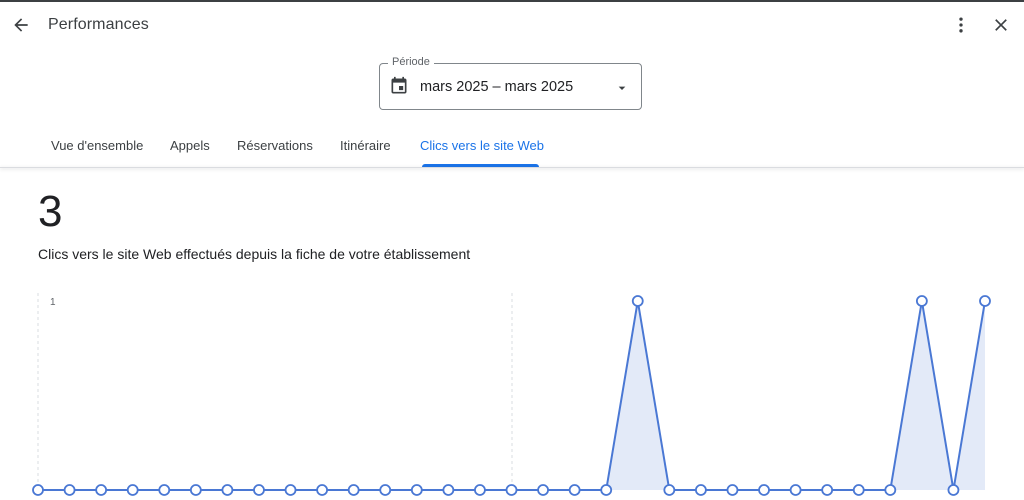 This screenshot has width=1024, height=500. What do you see at coordinates (622, 90) in the screenshot?
I see `dropdown-arrow-icon` at bounding box center [622, 90].